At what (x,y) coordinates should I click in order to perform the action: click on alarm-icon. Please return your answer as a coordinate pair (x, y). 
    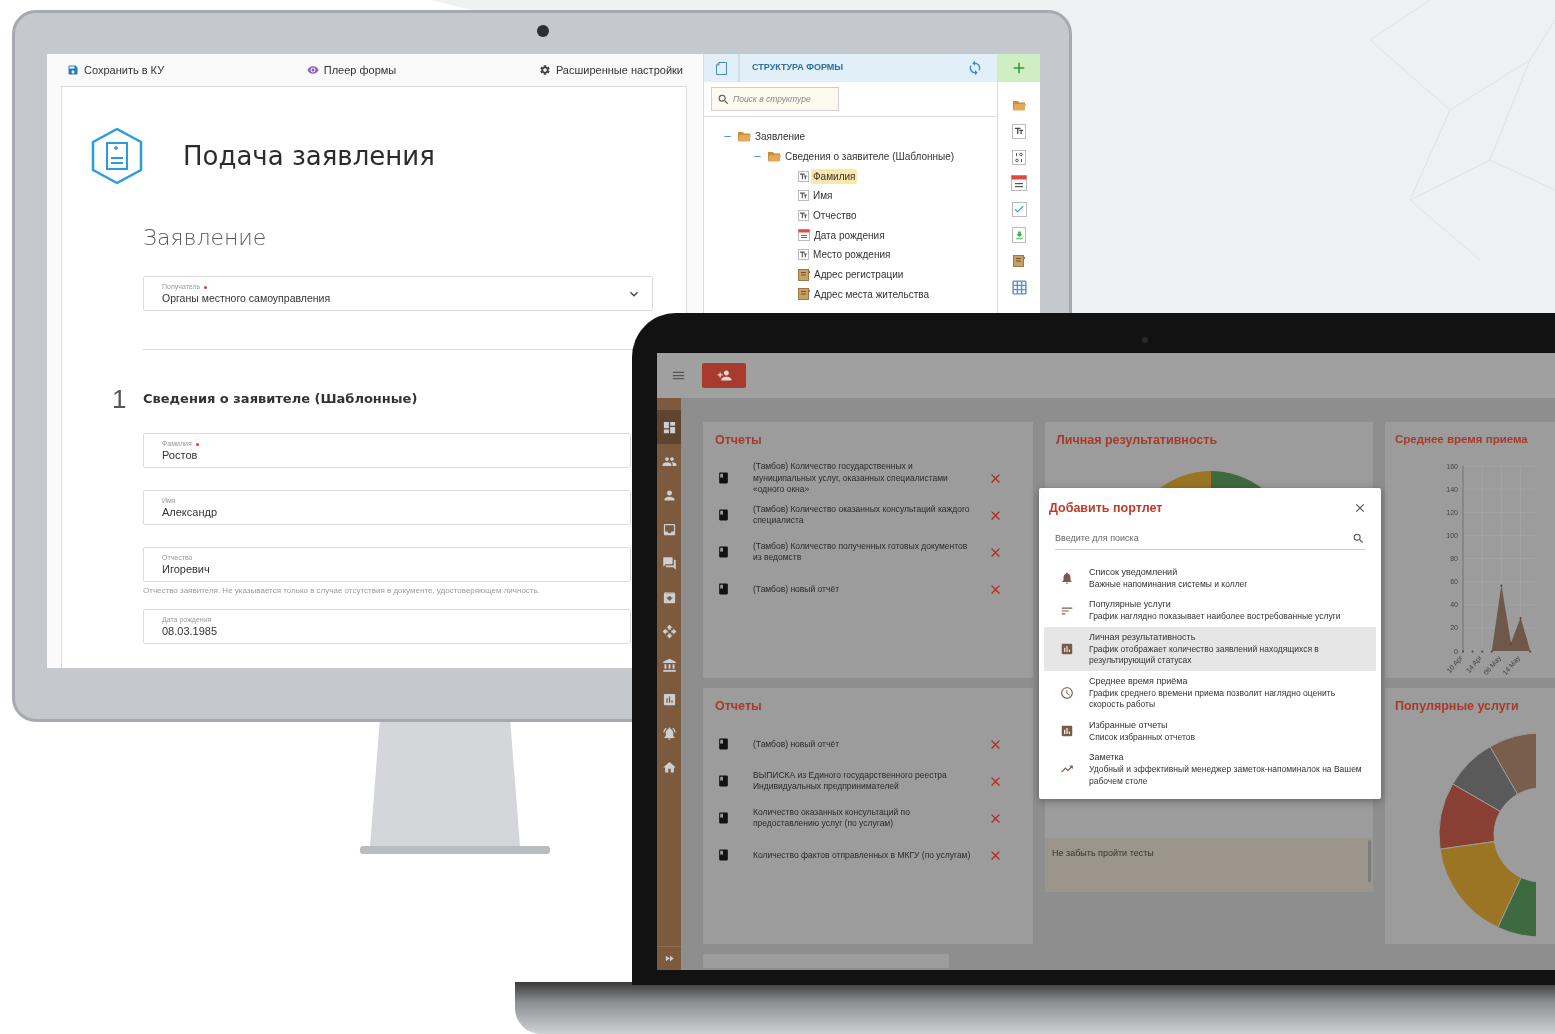
    Looking at the image, I should click on (669, 733).